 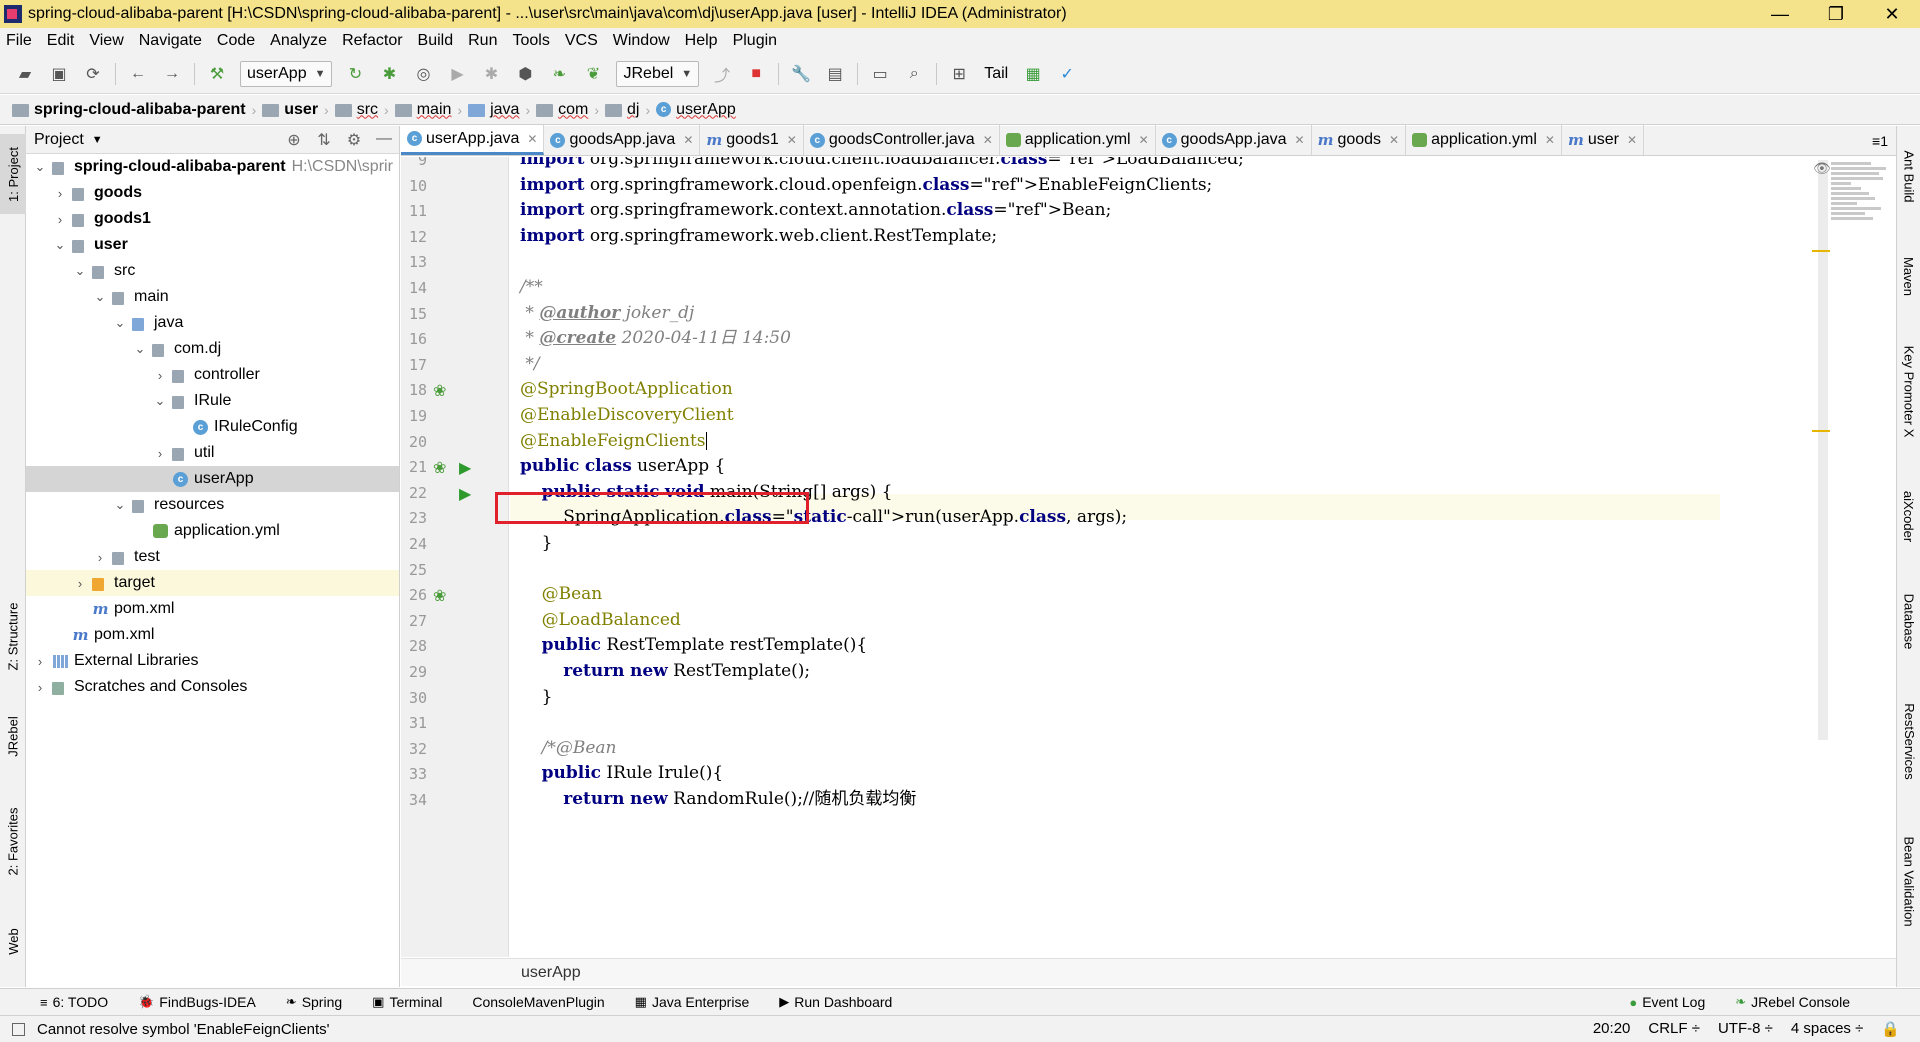 I want to click on caret-position: 20:20, so click(x=1612, y=1029).